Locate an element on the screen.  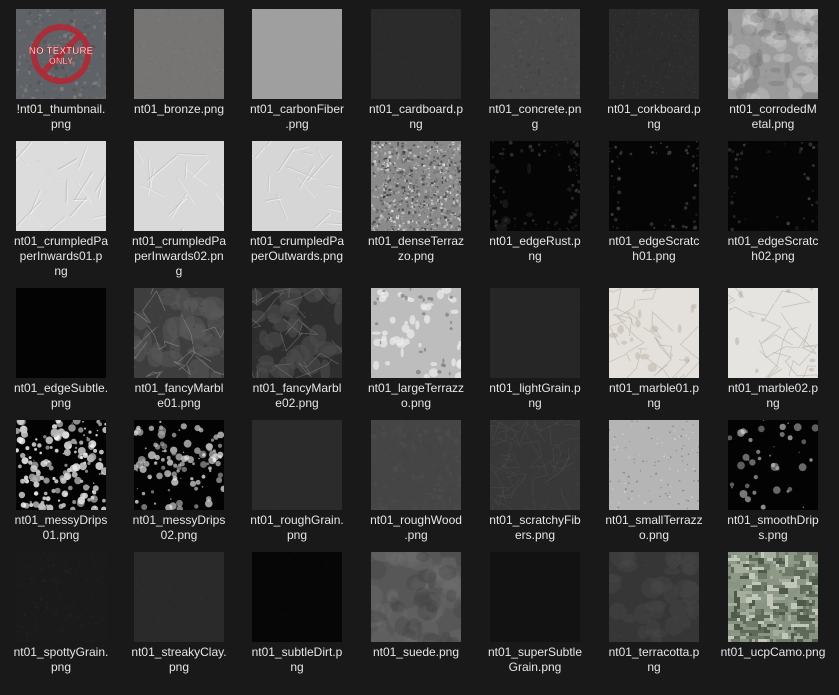
file-item: nt01_edgeSubtle.pngnt01_edgeSubtle.png is located at coordinates (61, 349).